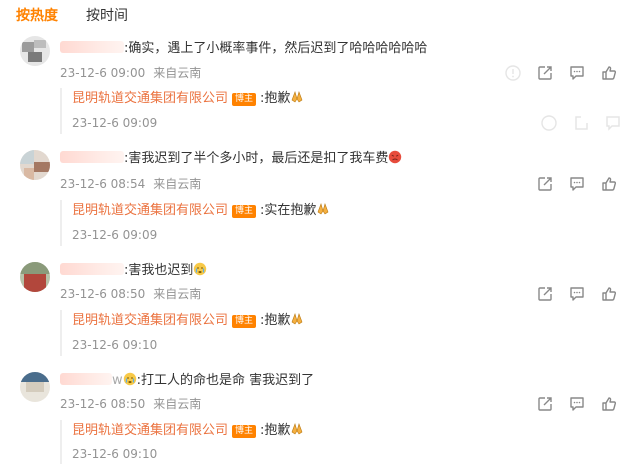 The width and height of the screenshot is (636, 464). Describe the element at coordinates (288, 210) in the screenshot. I see `reply-text: :实在抱歉` at that location.